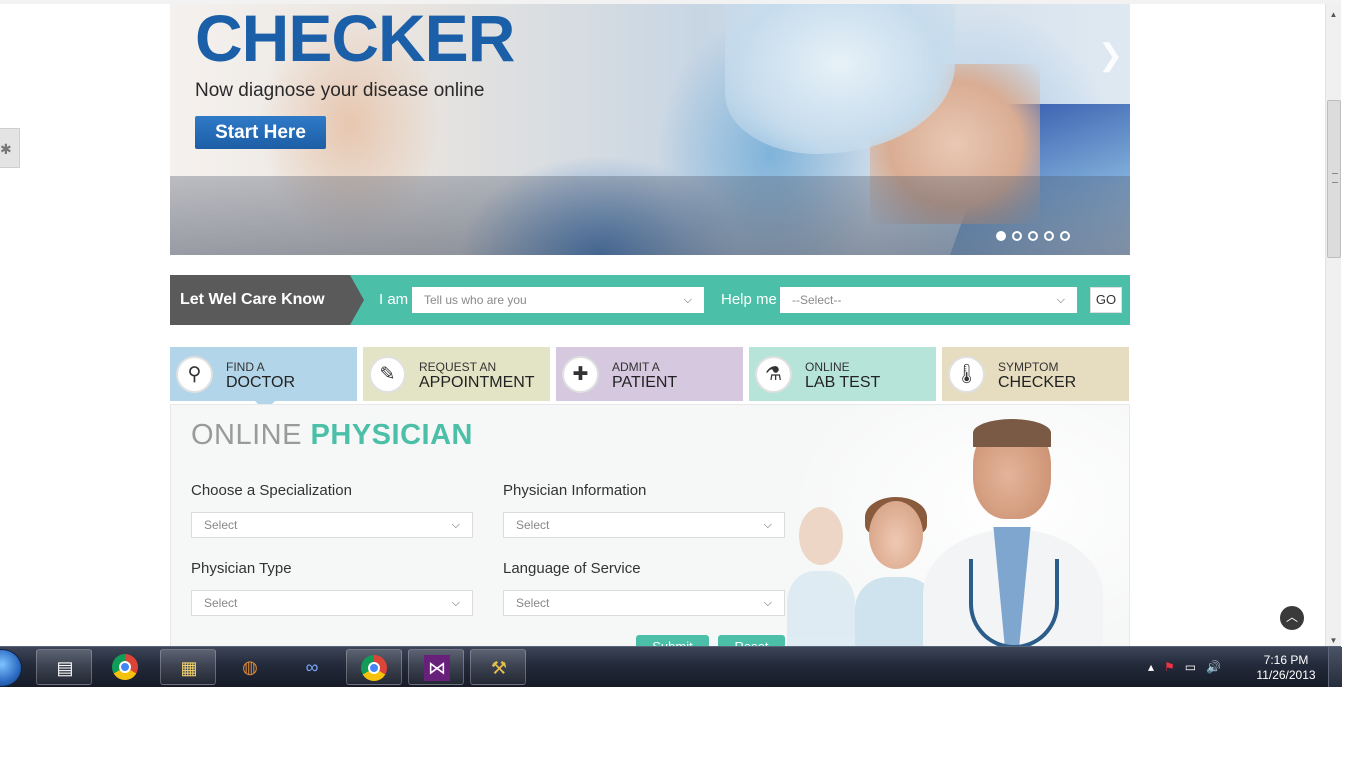 This screenshot has height=768, width=1366. What do you see at coordinates (1106, 300) in the screenshot?
I see `go-button: GO` at bounding box center [1106, 300].